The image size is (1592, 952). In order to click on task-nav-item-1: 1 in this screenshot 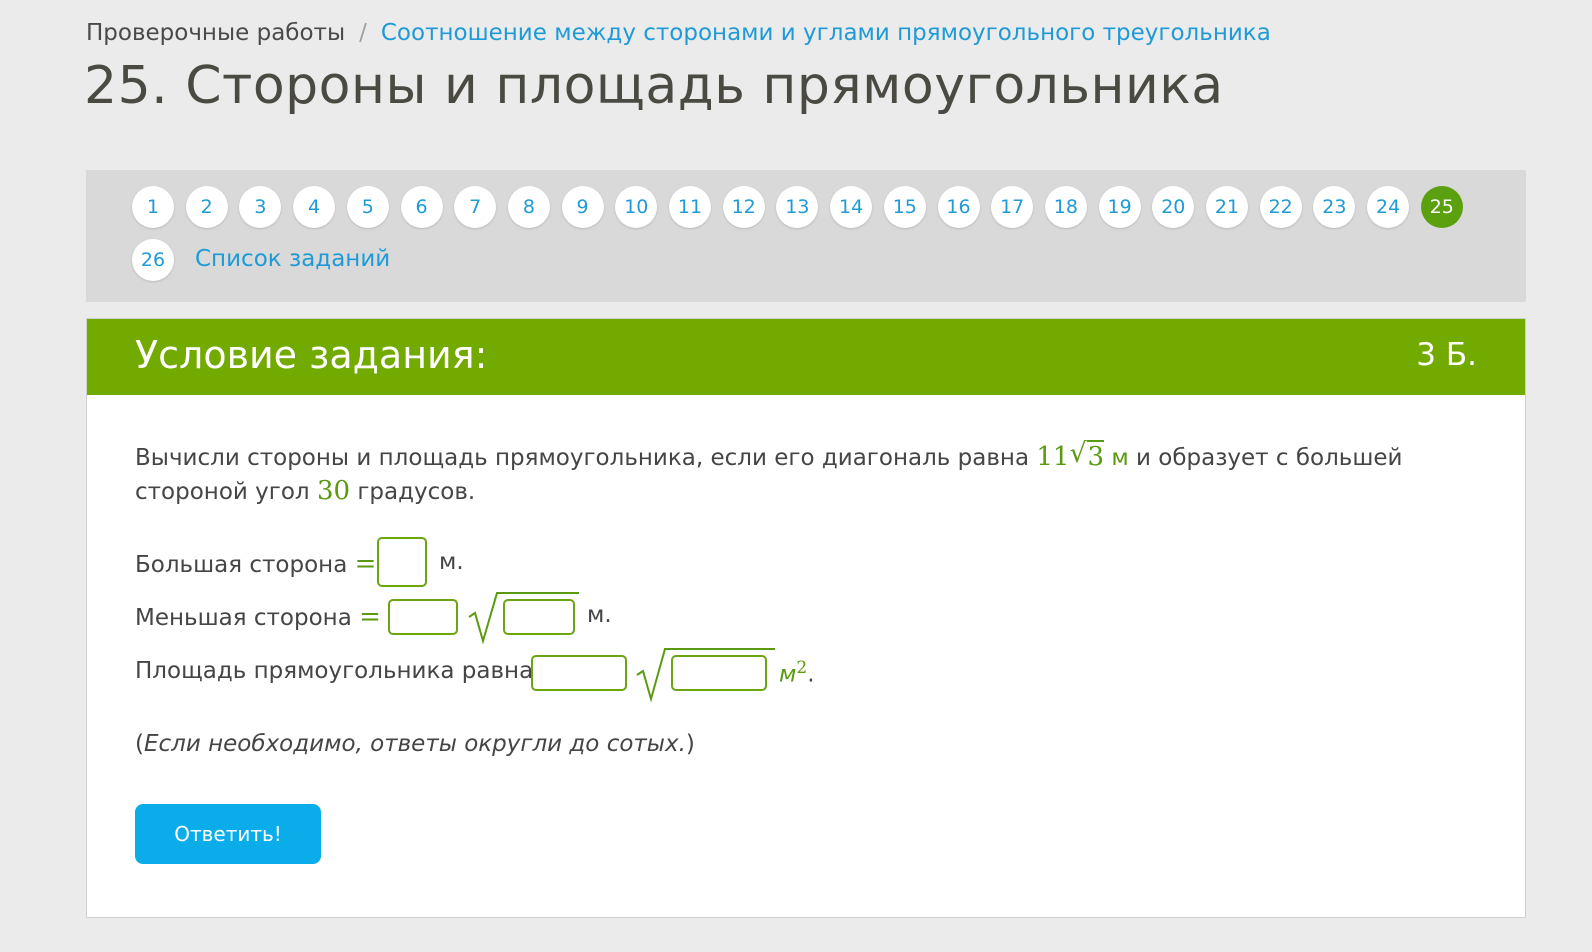, I will do `click(153, 207)`.